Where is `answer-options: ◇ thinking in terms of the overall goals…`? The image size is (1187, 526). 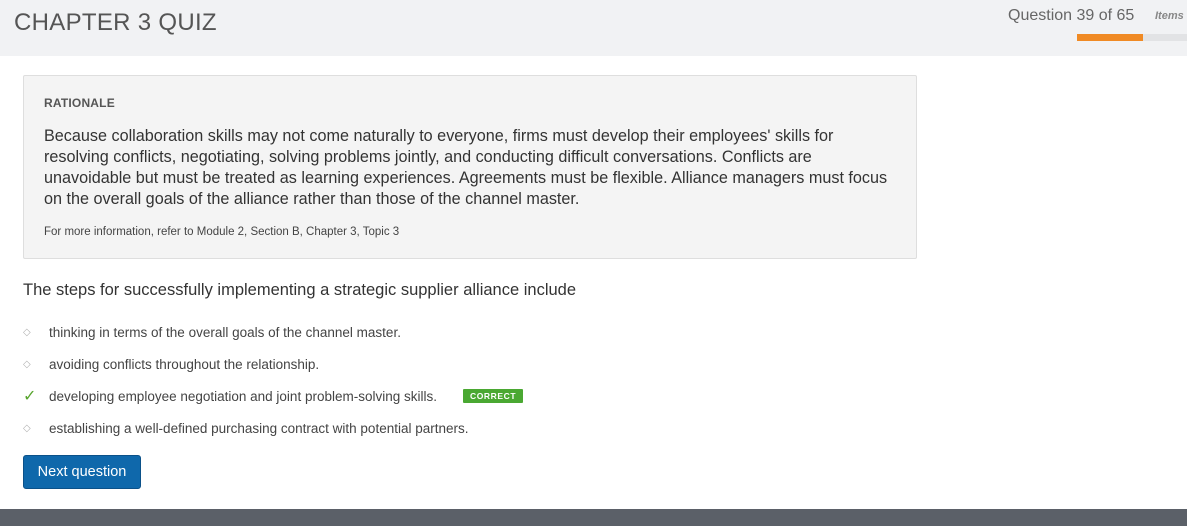 answer-options: ◇ thinking in terms of the overall goals… is located at coordinates (373, 380).